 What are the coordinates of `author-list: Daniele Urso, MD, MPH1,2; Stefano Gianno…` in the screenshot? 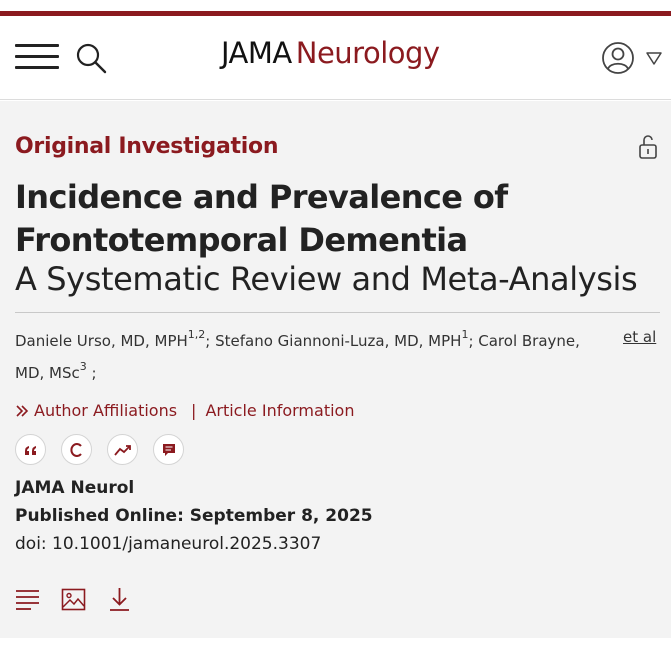 It's located at (312, 357).